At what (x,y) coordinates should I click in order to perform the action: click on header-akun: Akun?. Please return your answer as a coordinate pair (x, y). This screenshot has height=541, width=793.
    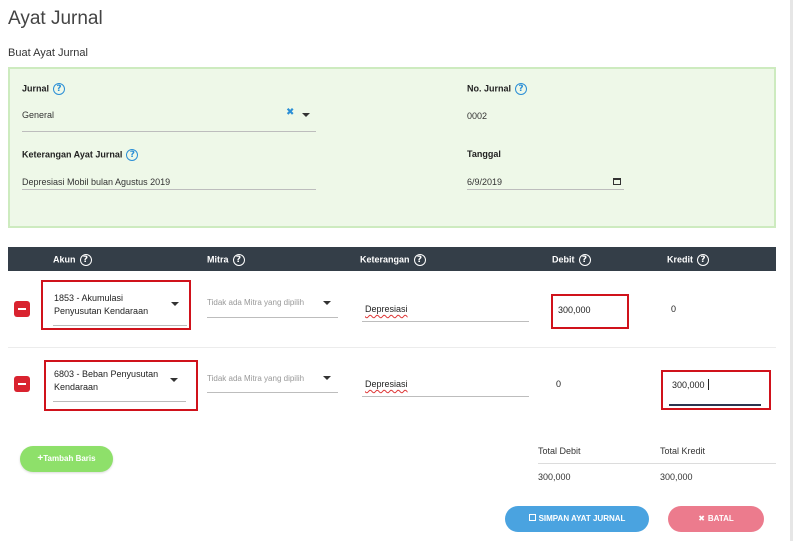
    Looking at the image, I should click on (72, 260).